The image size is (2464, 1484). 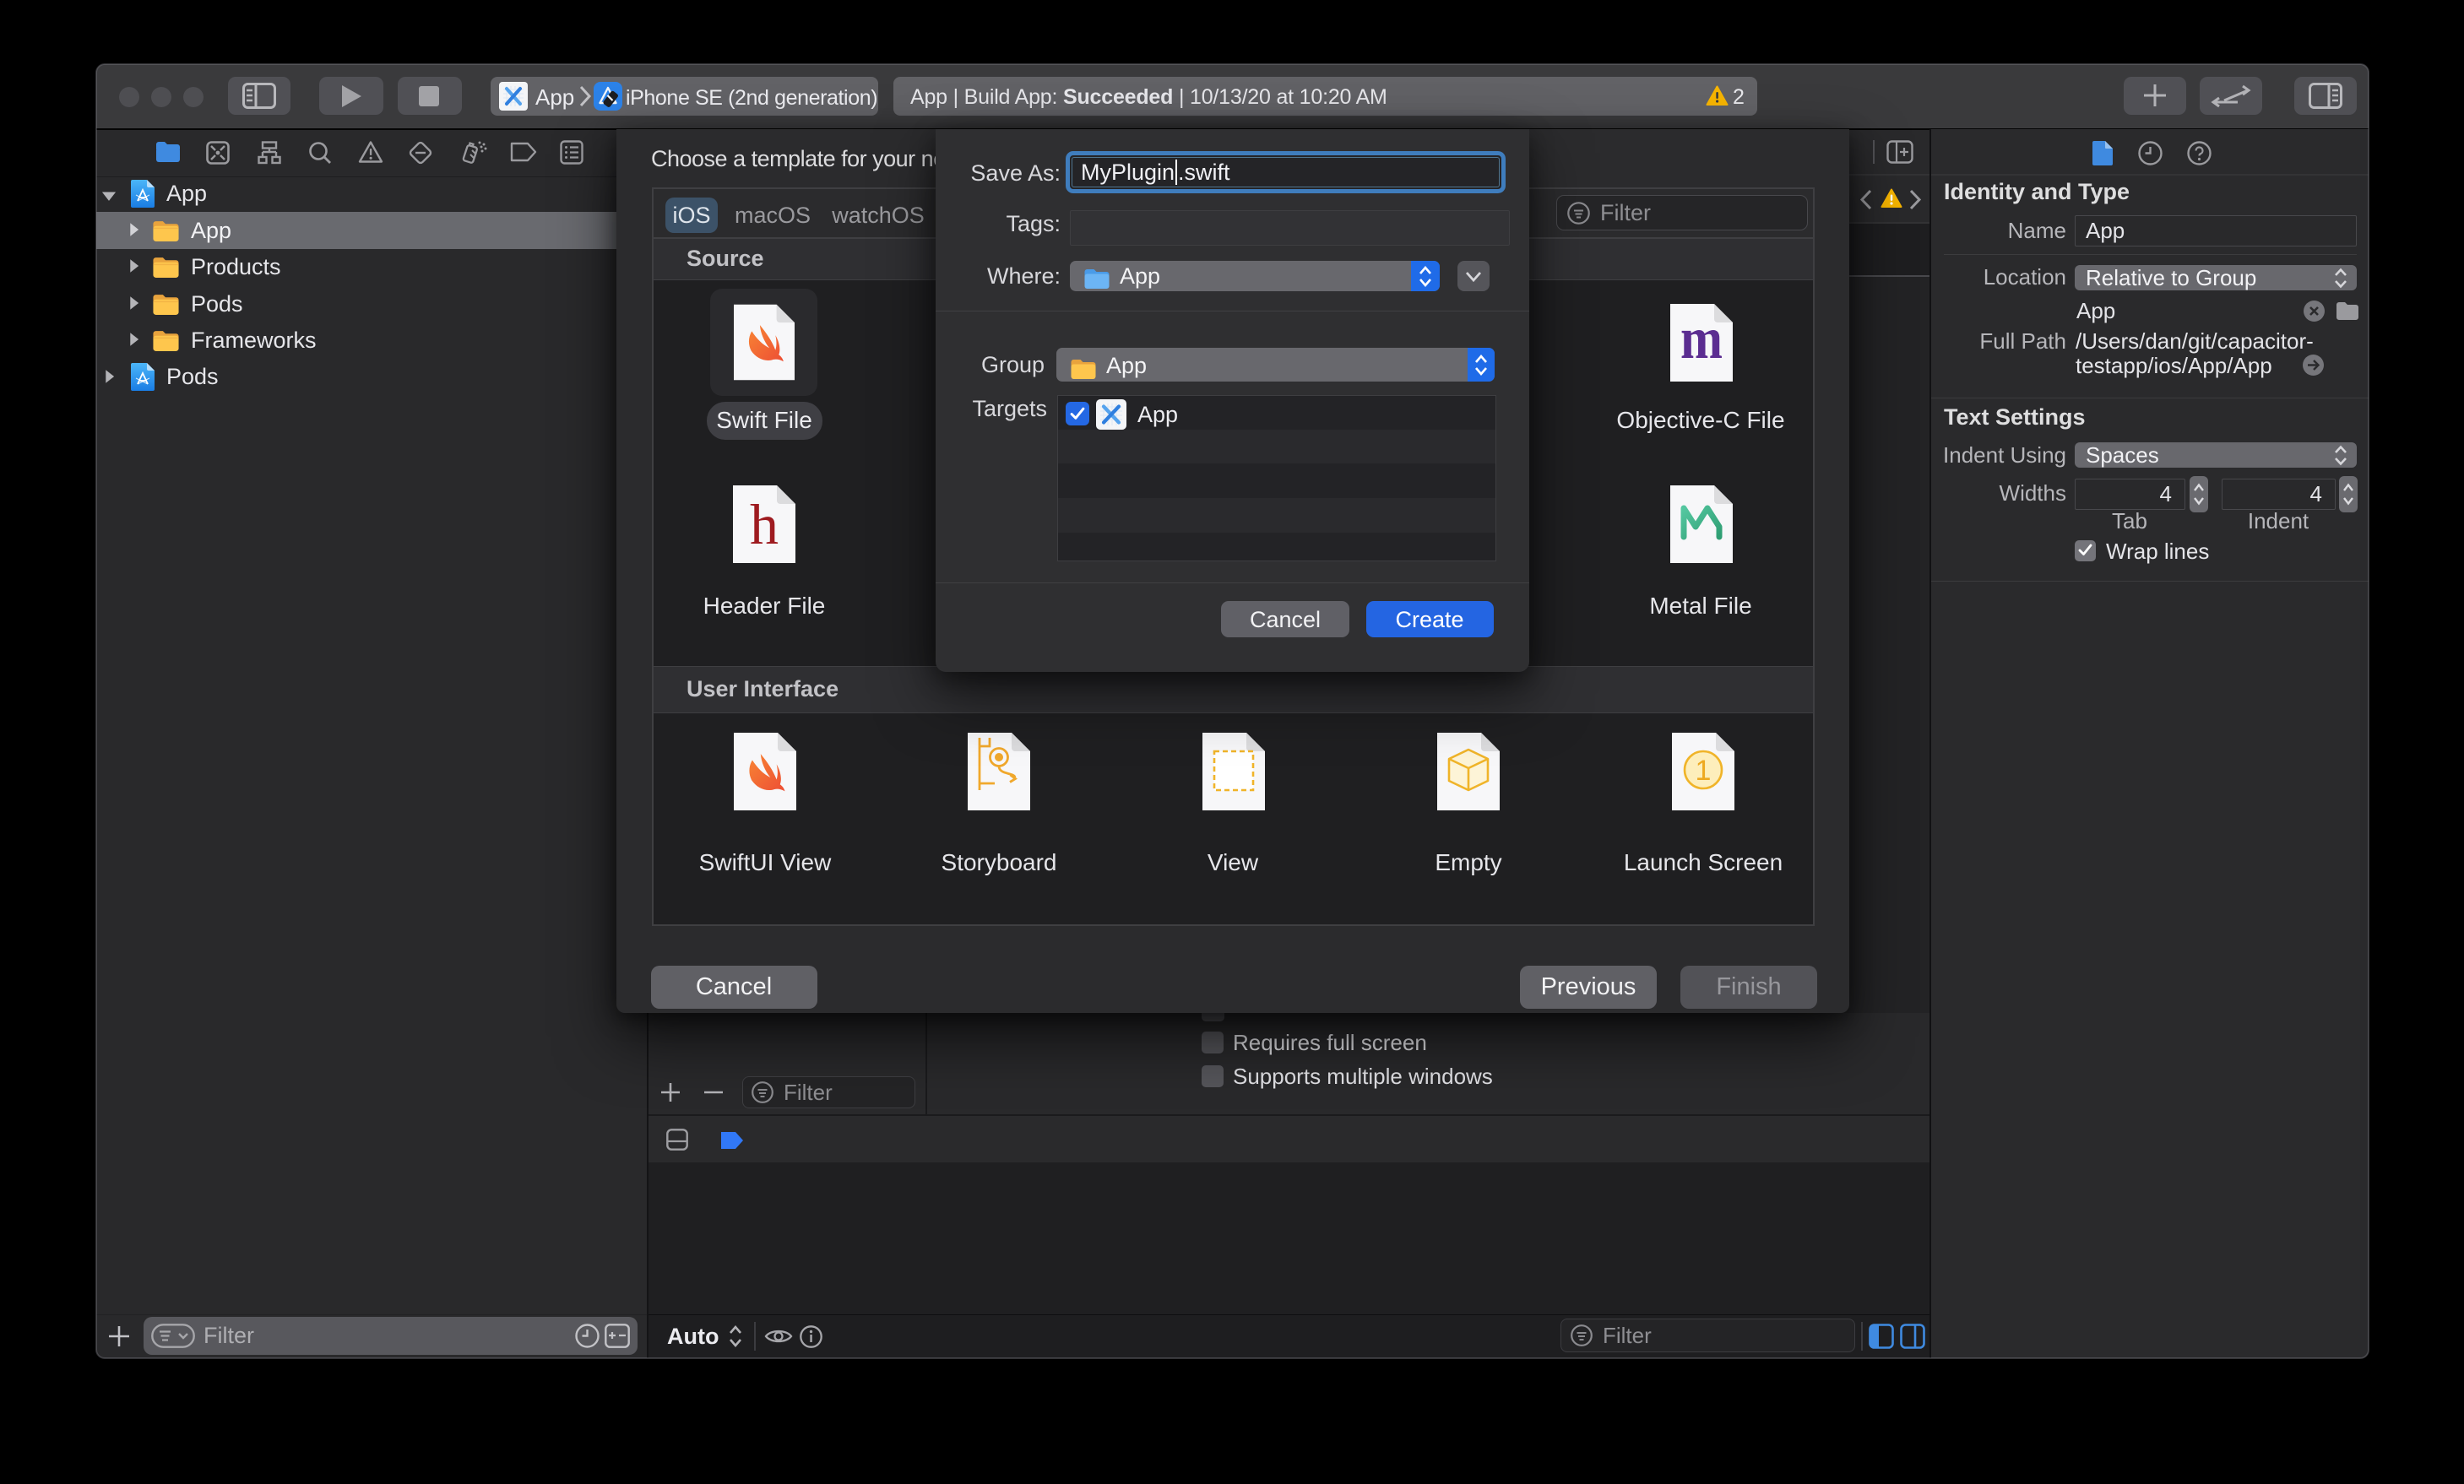 I want to click on svg-text: m, so click(x=1701, y=338).